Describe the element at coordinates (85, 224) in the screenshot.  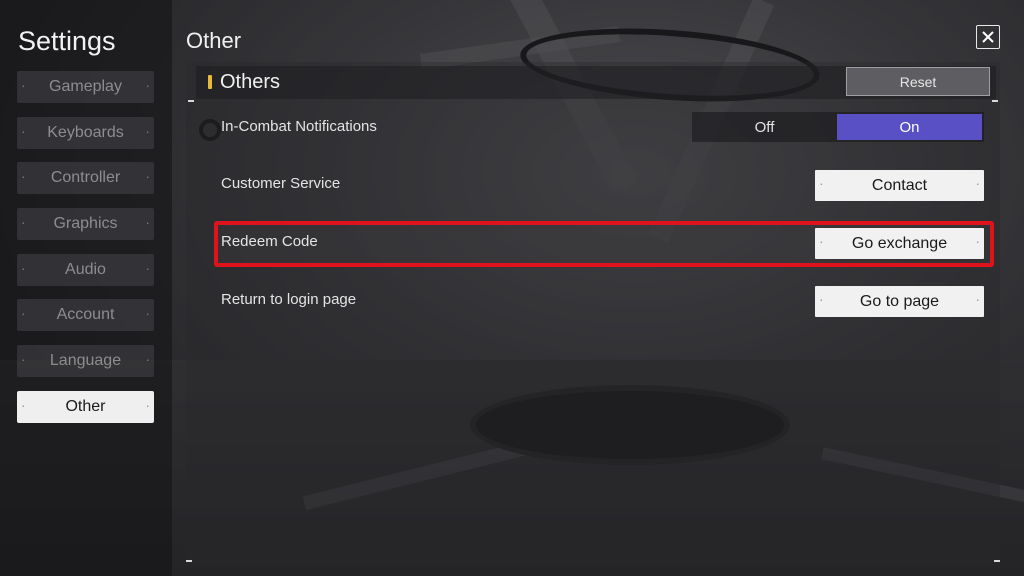
I see `sidebar-item-graphics: Graphics` at that location.